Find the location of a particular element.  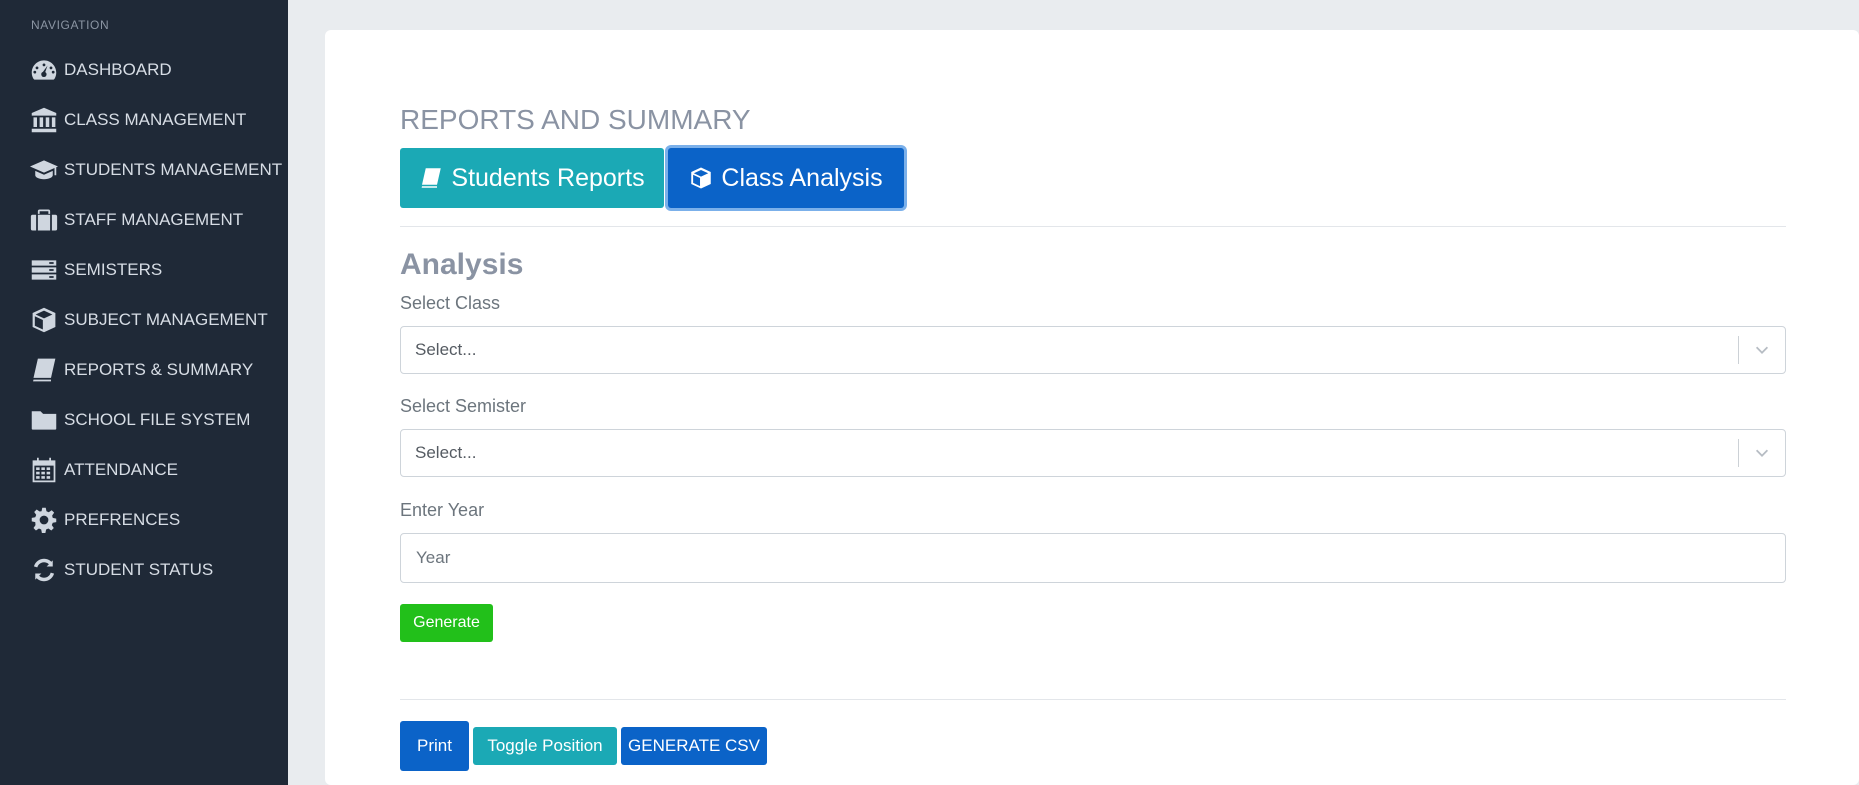

year-input is located at coordinates (1093, 558).